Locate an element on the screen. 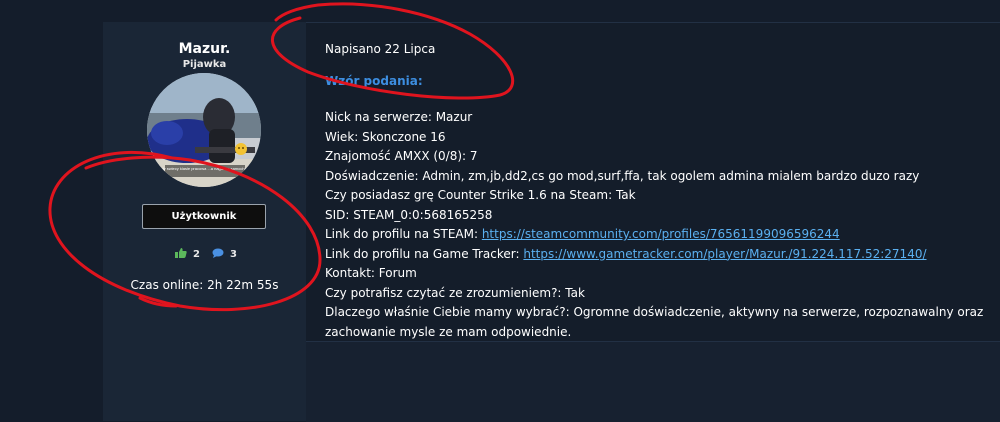 The width and height of the screenshot is (1000, 422). likes-count: 2 is located at coordinates (196, 254).